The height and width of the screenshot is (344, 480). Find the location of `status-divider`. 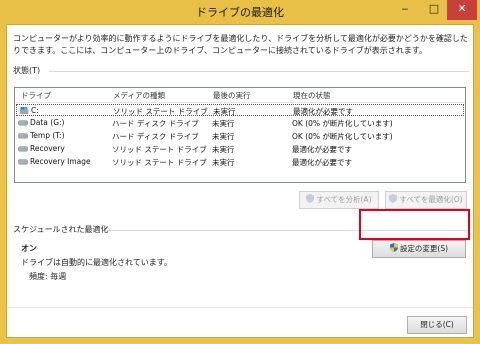

status-divider is located at coordinates (259, 71).